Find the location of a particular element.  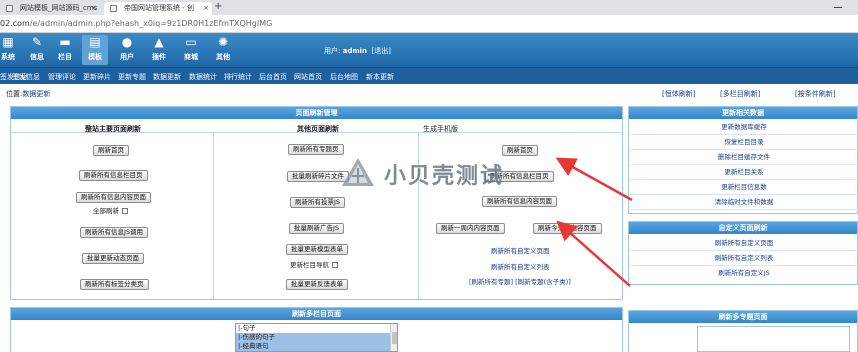

annotation-arrows is located at coordinates (594, 222).